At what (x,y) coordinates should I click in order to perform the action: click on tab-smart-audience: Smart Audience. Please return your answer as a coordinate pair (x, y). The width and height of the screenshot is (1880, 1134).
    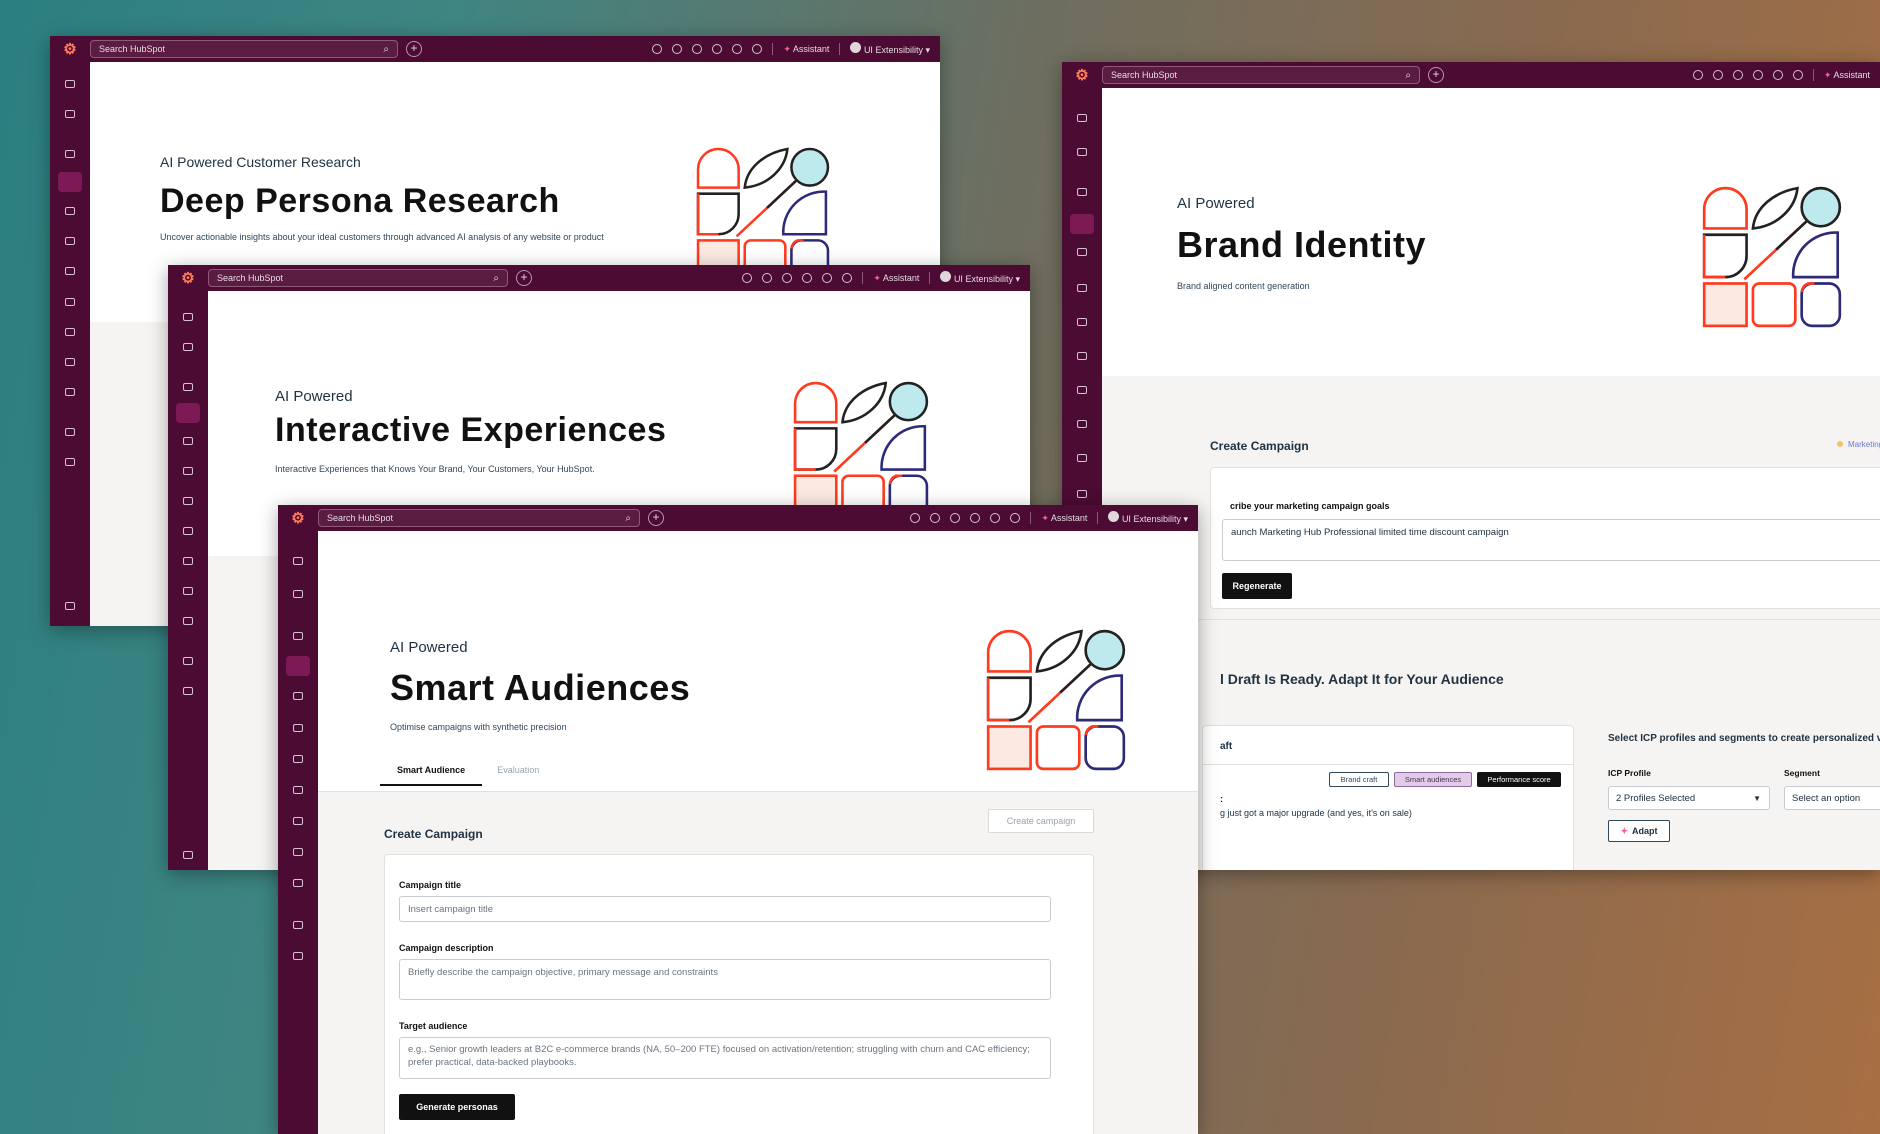
    Looking at the image, I should click on (431, 775).